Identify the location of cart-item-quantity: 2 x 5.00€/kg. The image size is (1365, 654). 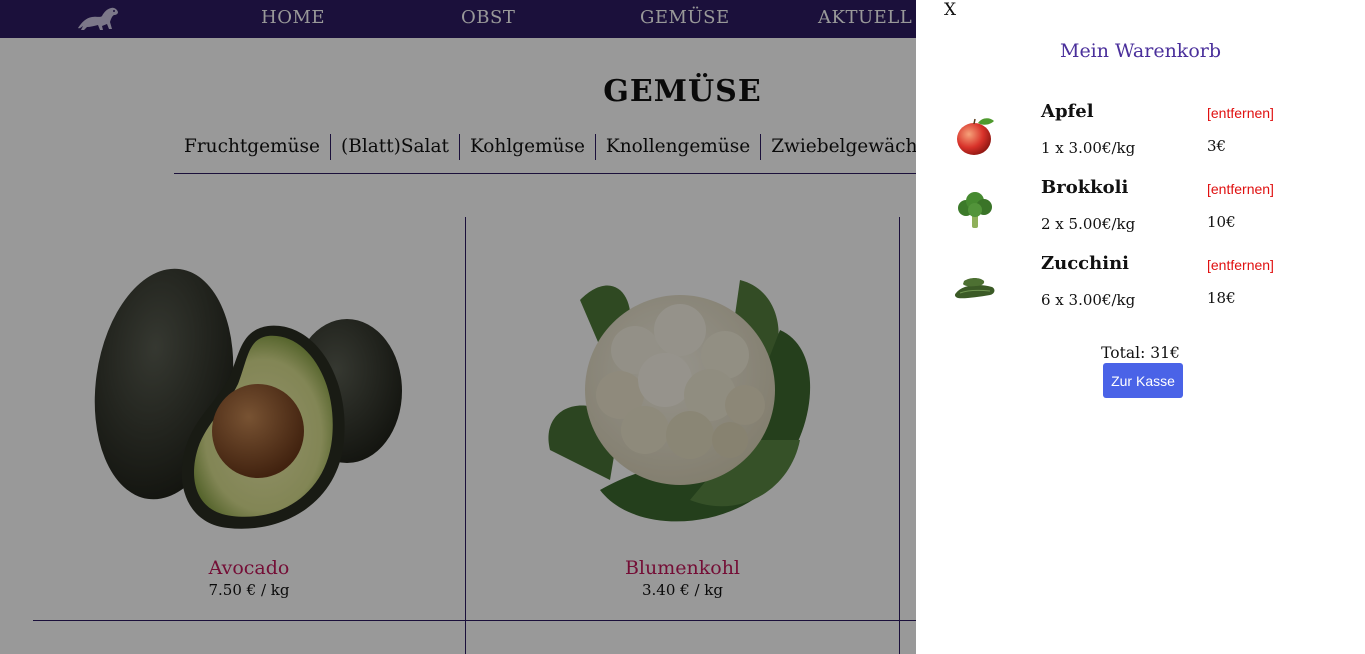
(1088, 224).